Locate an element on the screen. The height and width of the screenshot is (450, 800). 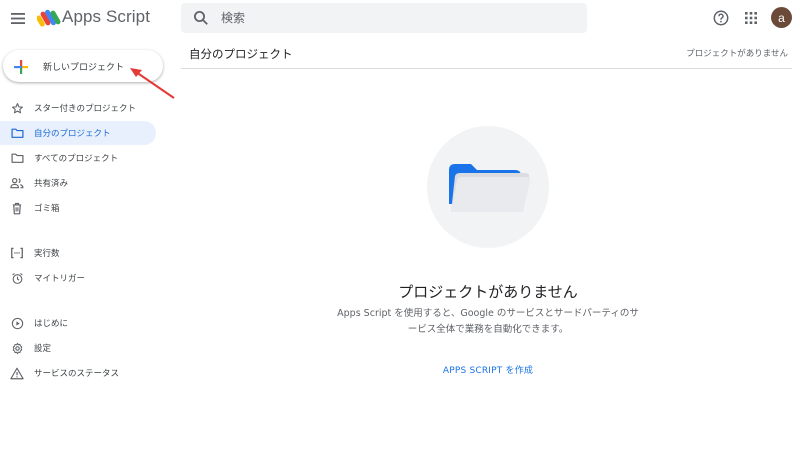
sidebar-item-label: すべてのプロジェクト is located at coordinates (76, 159).